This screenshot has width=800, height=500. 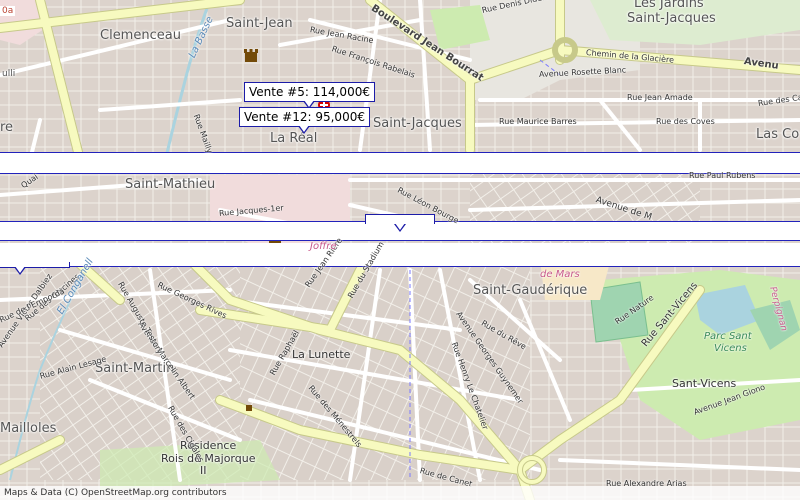 What do you see at coordinates (669, 5) in the screenshot?
I see `place-label-jardins-1: Les Jardins` at bounding box center [669, 5].